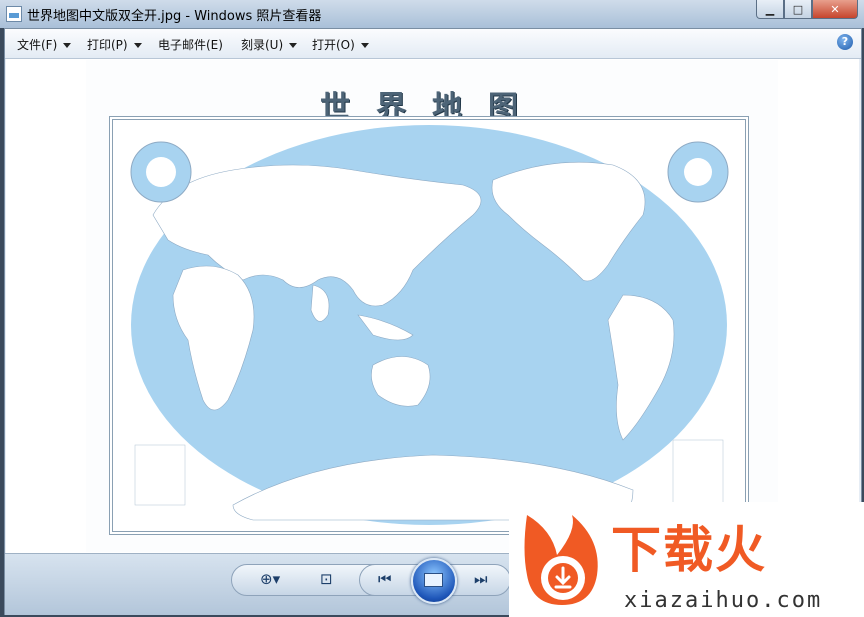 This screenshot has height=617, width=864. I want to click on close-button: ✕, so click(835, 9).